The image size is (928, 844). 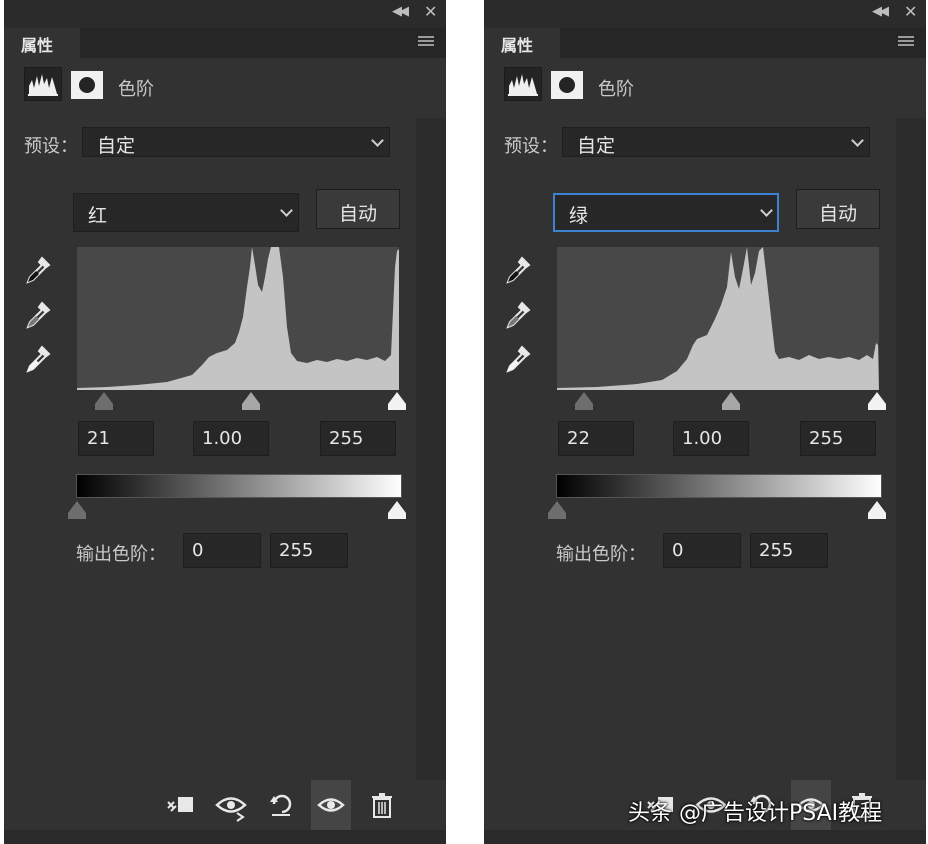 I want to click on input-black-value: 21, so click(x=98, y=438).